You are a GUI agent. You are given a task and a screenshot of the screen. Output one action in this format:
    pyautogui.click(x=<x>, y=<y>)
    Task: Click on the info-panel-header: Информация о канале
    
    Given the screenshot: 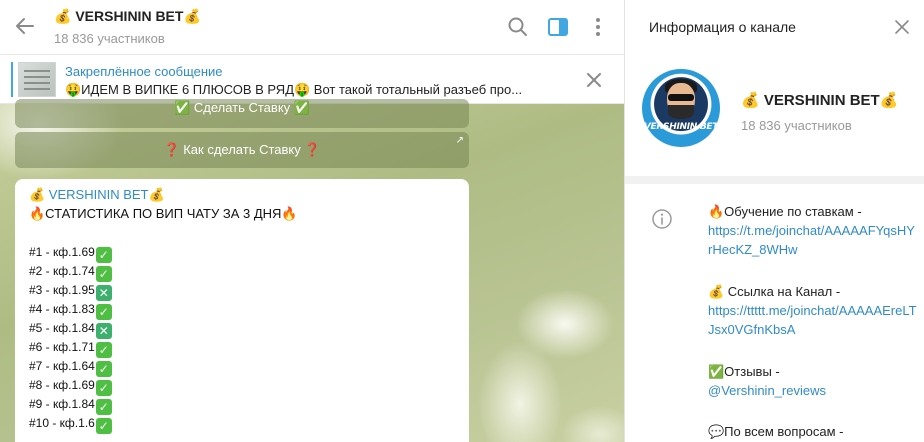 What is the action you would take?
    pyautogui.click(x=774, y=27)
    